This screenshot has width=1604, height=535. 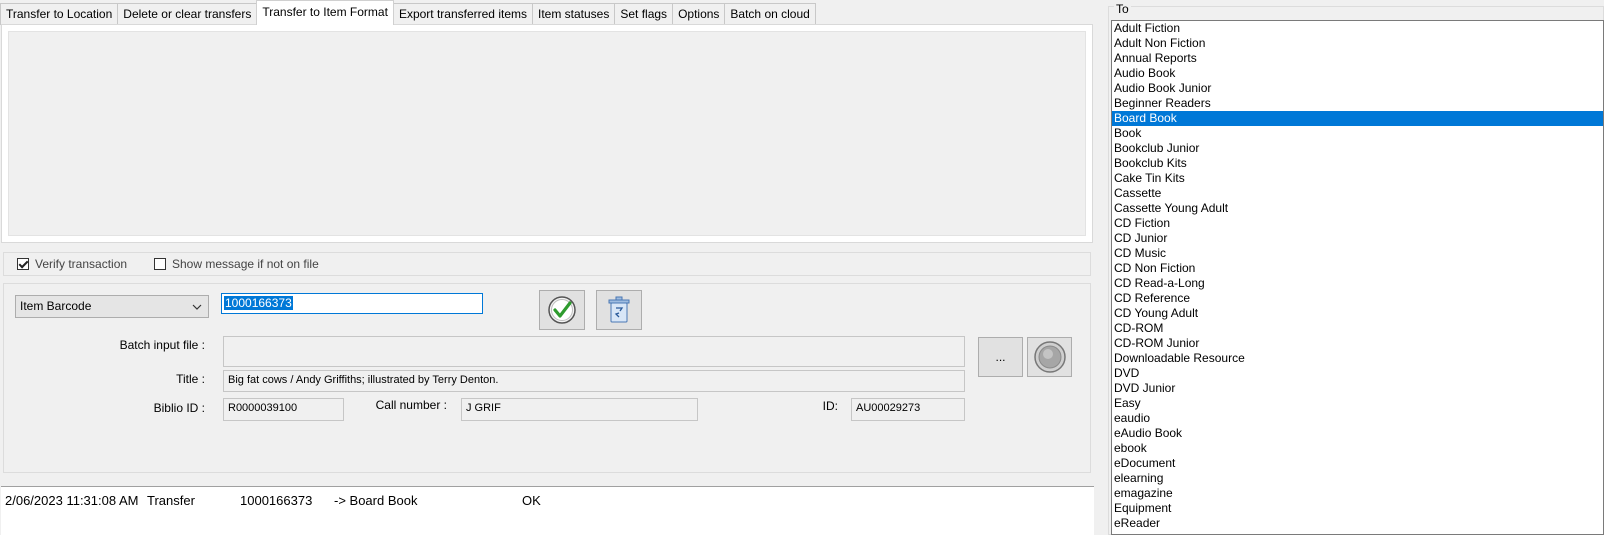 I want to click on list-item: Cassette, so click(x=1357, y=193).